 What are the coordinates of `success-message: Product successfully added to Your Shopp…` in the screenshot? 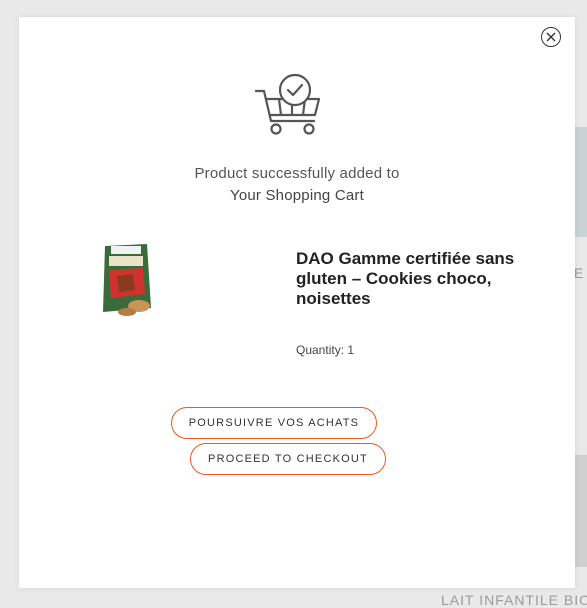 It's located at (297, 185).